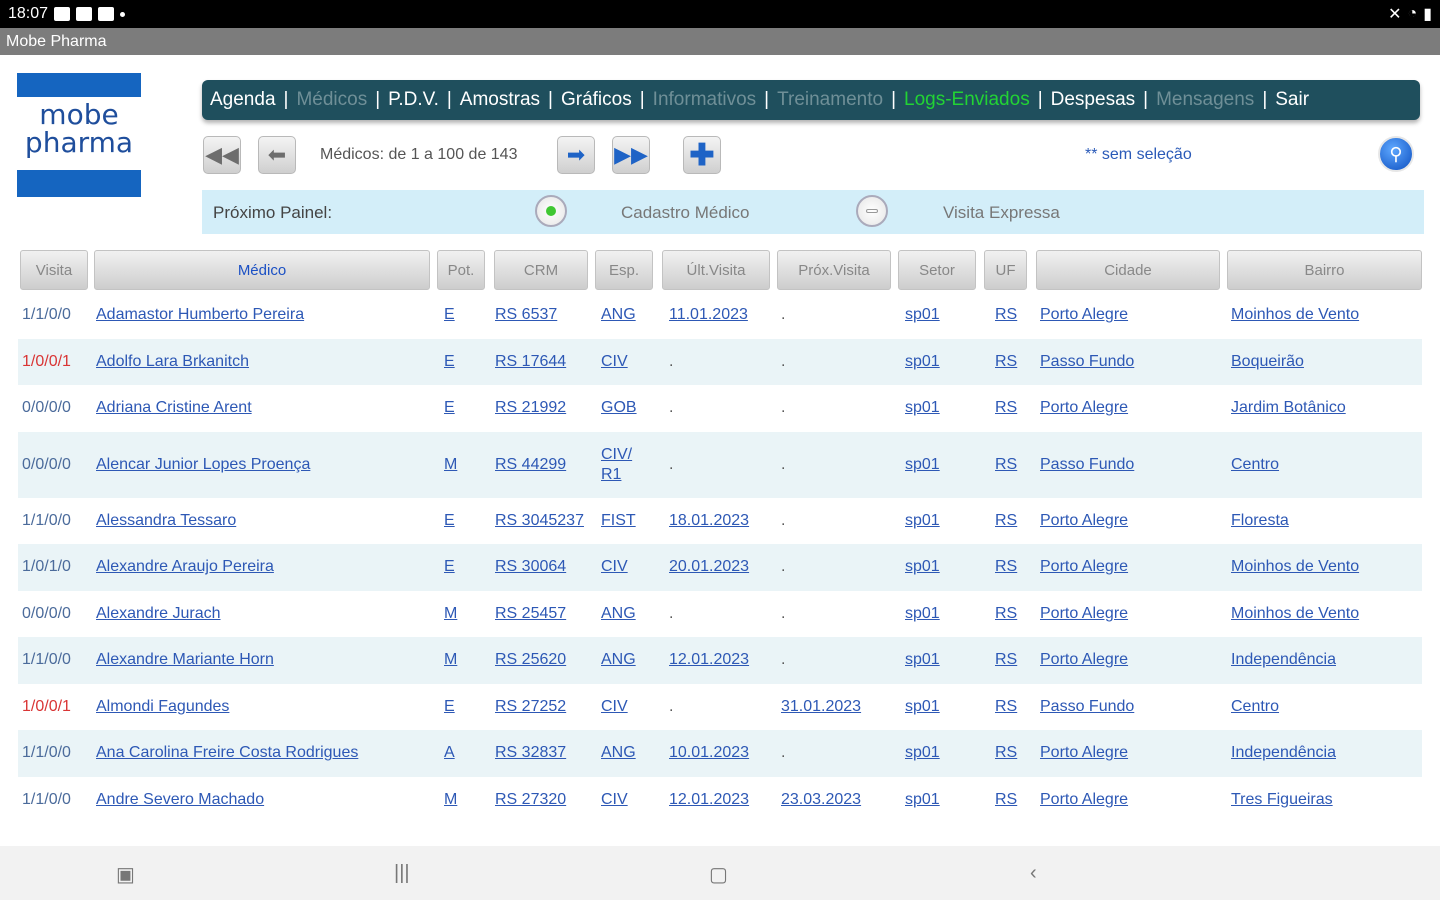 This screenshot has width=1440, height=900. I want to click on home-icon: ▢, so click(718, 874).